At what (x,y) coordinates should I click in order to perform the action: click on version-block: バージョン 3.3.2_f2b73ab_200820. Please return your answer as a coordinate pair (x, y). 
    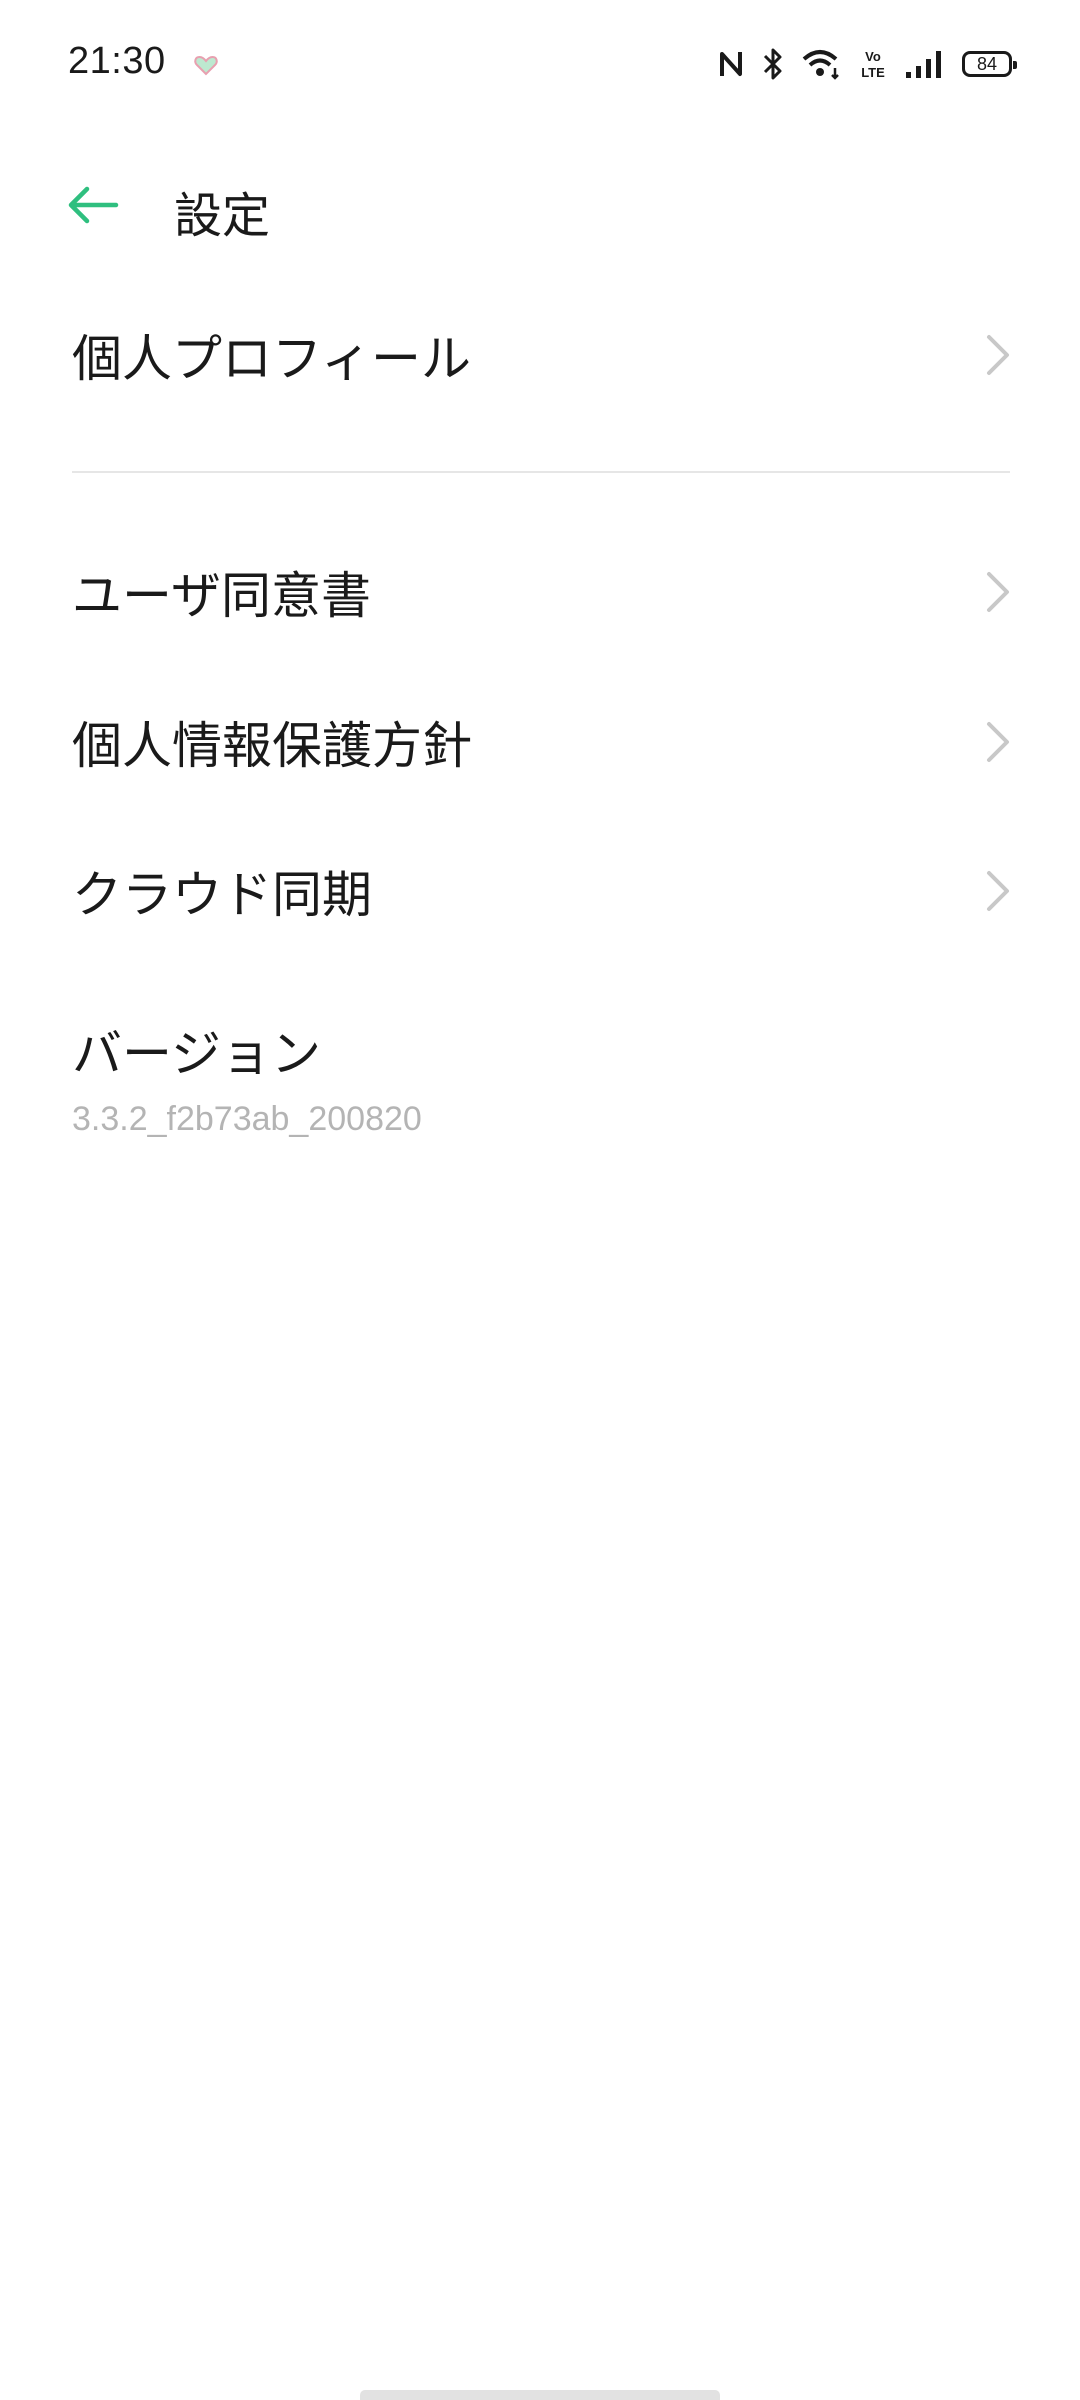
    Looking at the image, I should click on (540, 1080).